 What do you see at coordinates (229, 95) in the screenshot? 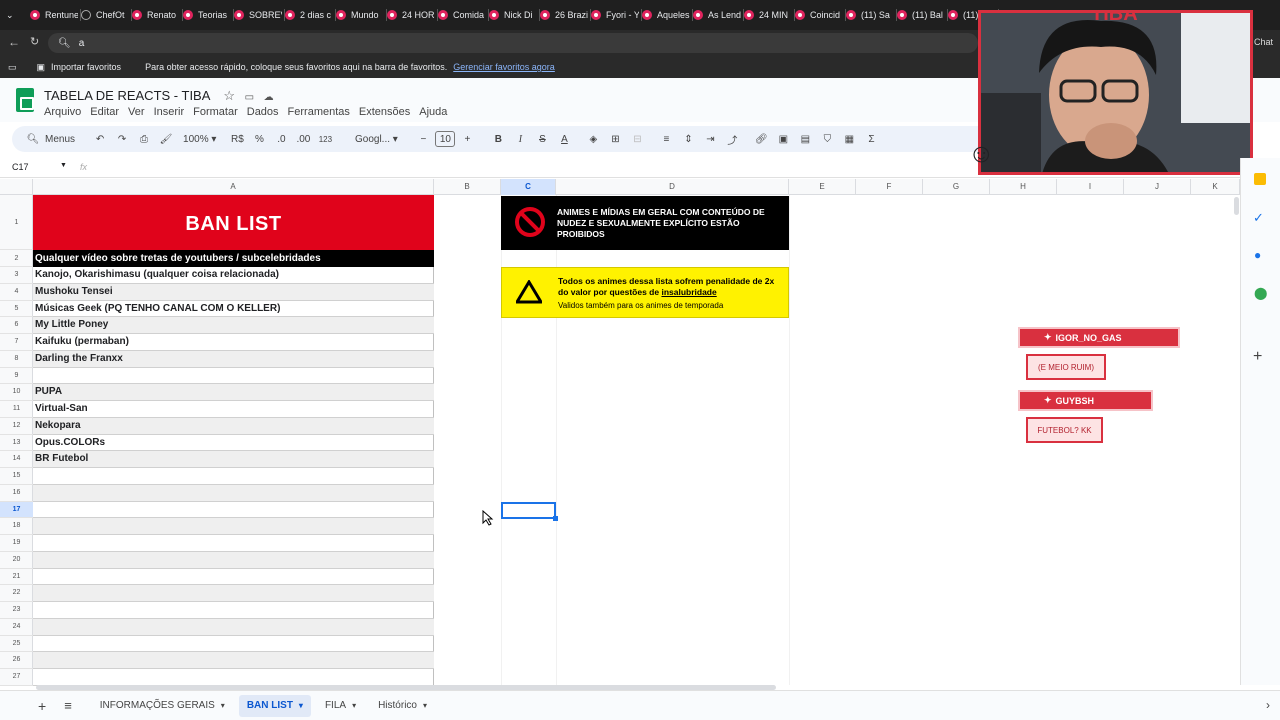
I see `star-icon: ☆` at bounding box center [229, 95].